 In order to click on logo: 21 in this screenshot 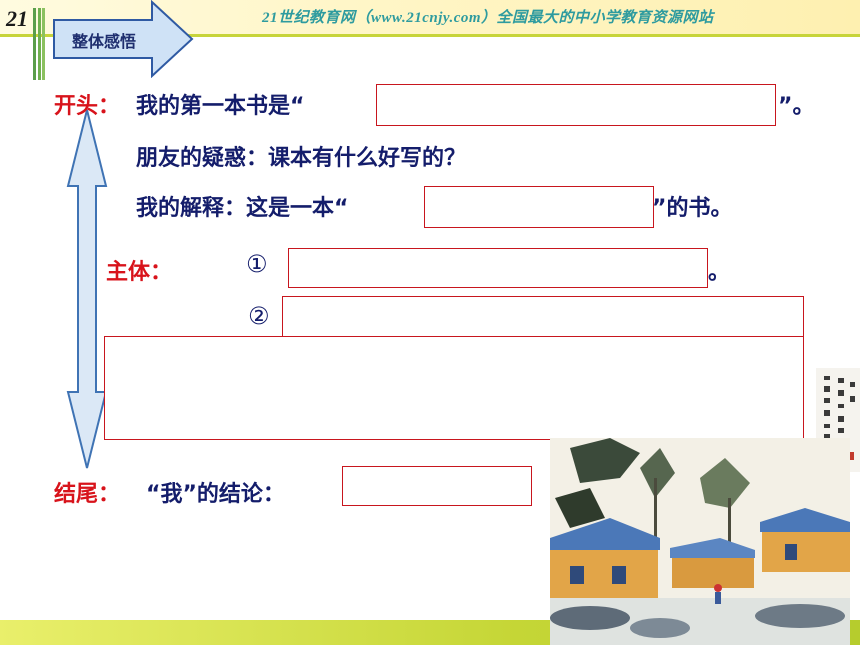, I will do `click(30, 18)`.